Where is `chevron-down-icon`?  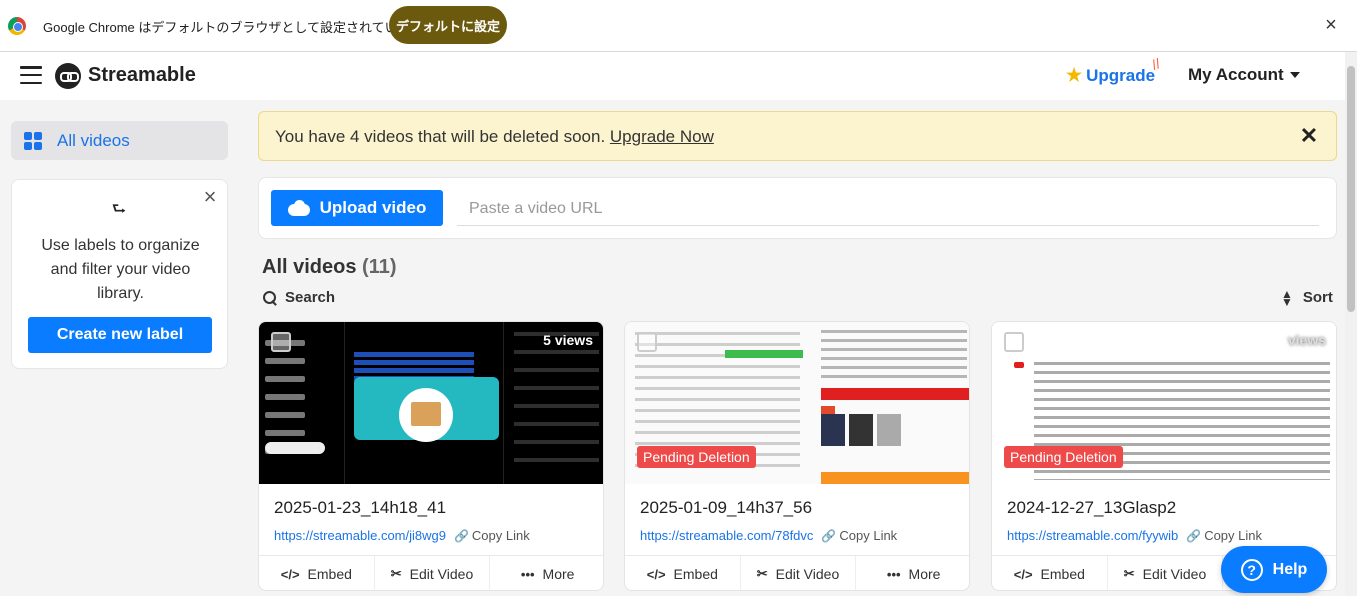 chevron-down-icon is located at coordinates (1294, 75).